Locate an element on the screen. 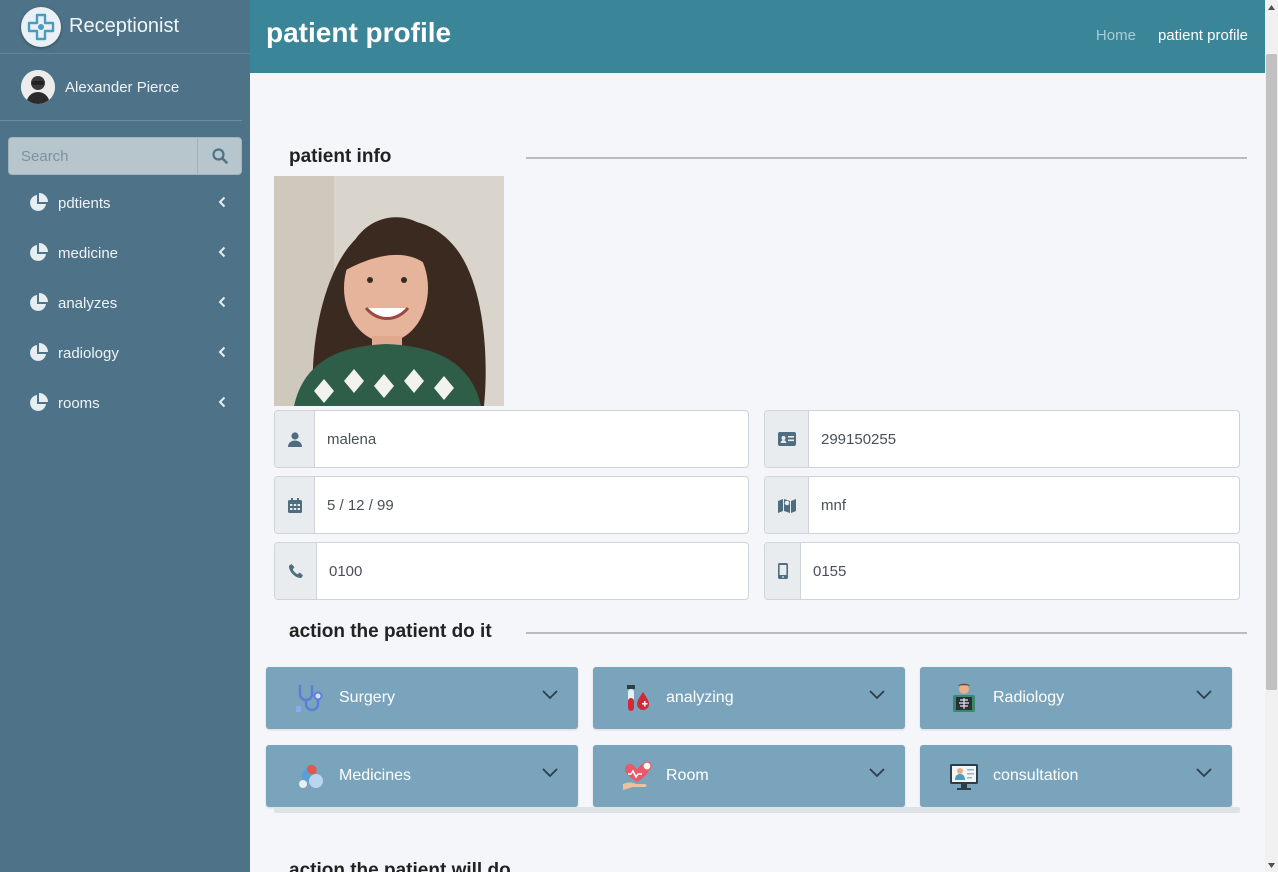 This screenshot has width=1278, height=872. map-marker-icon is located at coordinates (787, 505).